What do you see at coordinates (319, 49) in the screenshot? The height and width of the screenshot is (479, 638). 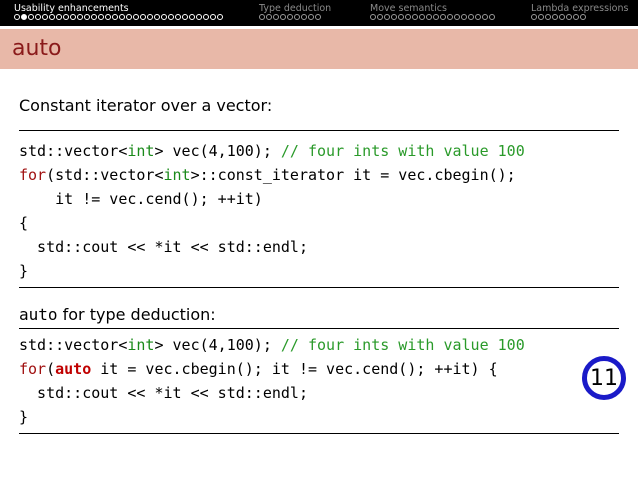 I see `title-bar` at bounding box center [319, 49].